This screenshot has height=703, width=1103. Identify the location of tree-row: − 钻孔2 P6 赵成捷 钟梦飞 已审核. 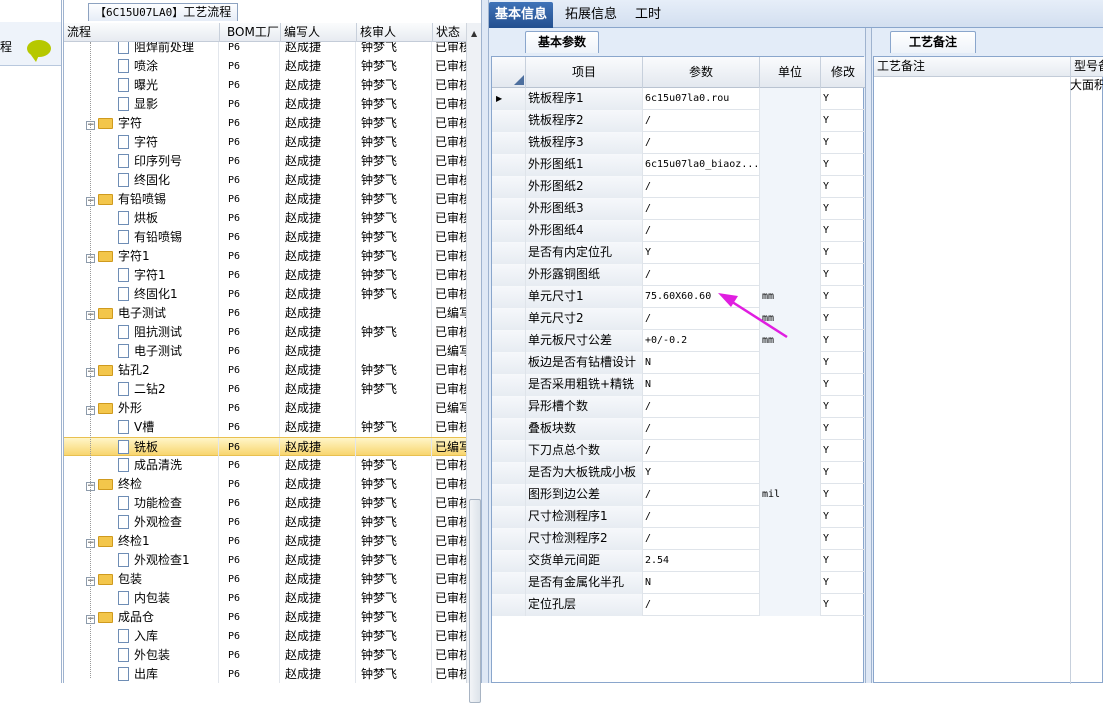
(265, 370).